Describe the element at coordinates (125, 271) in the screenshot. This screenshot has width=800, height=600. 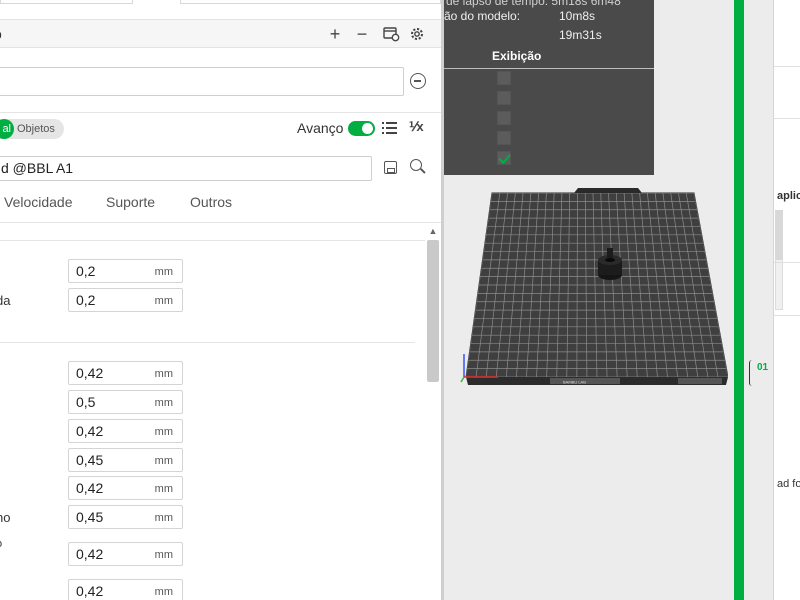
I see `layer-height-field: 0,2 mm` at that location.